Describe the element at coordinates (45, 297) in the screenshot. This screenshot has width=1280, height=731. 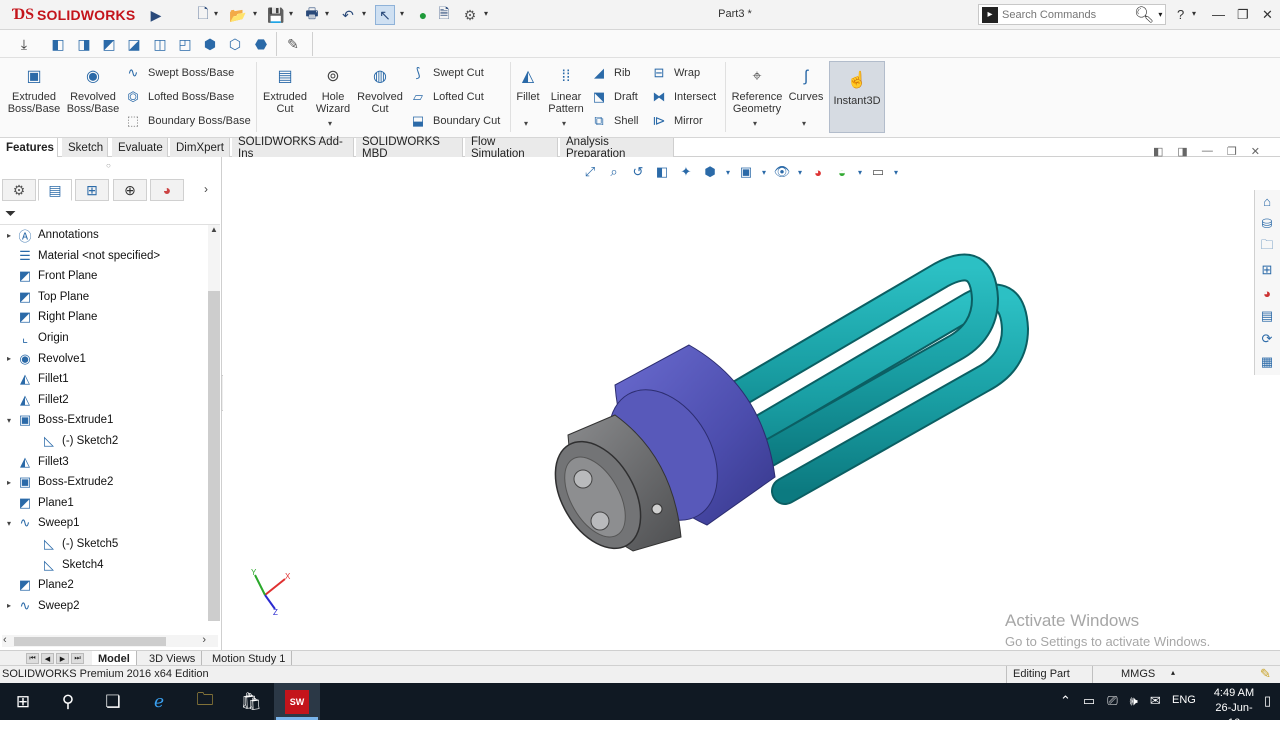
I see `tree-node: ◩ Top Plane` at that location.